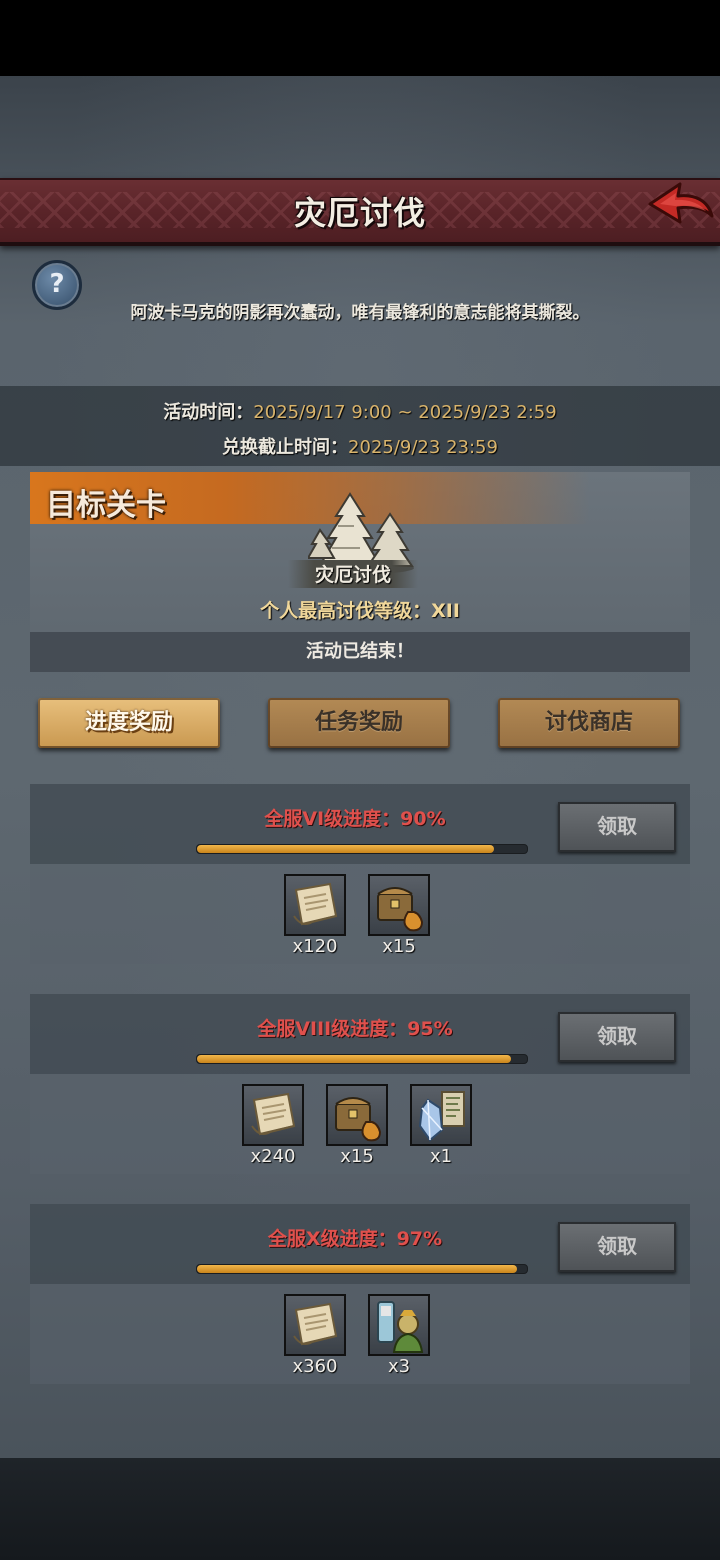 The height and width of the screenshot is (1560, 720). I want to click on reward-list: x120 x15, so click(360, 916).